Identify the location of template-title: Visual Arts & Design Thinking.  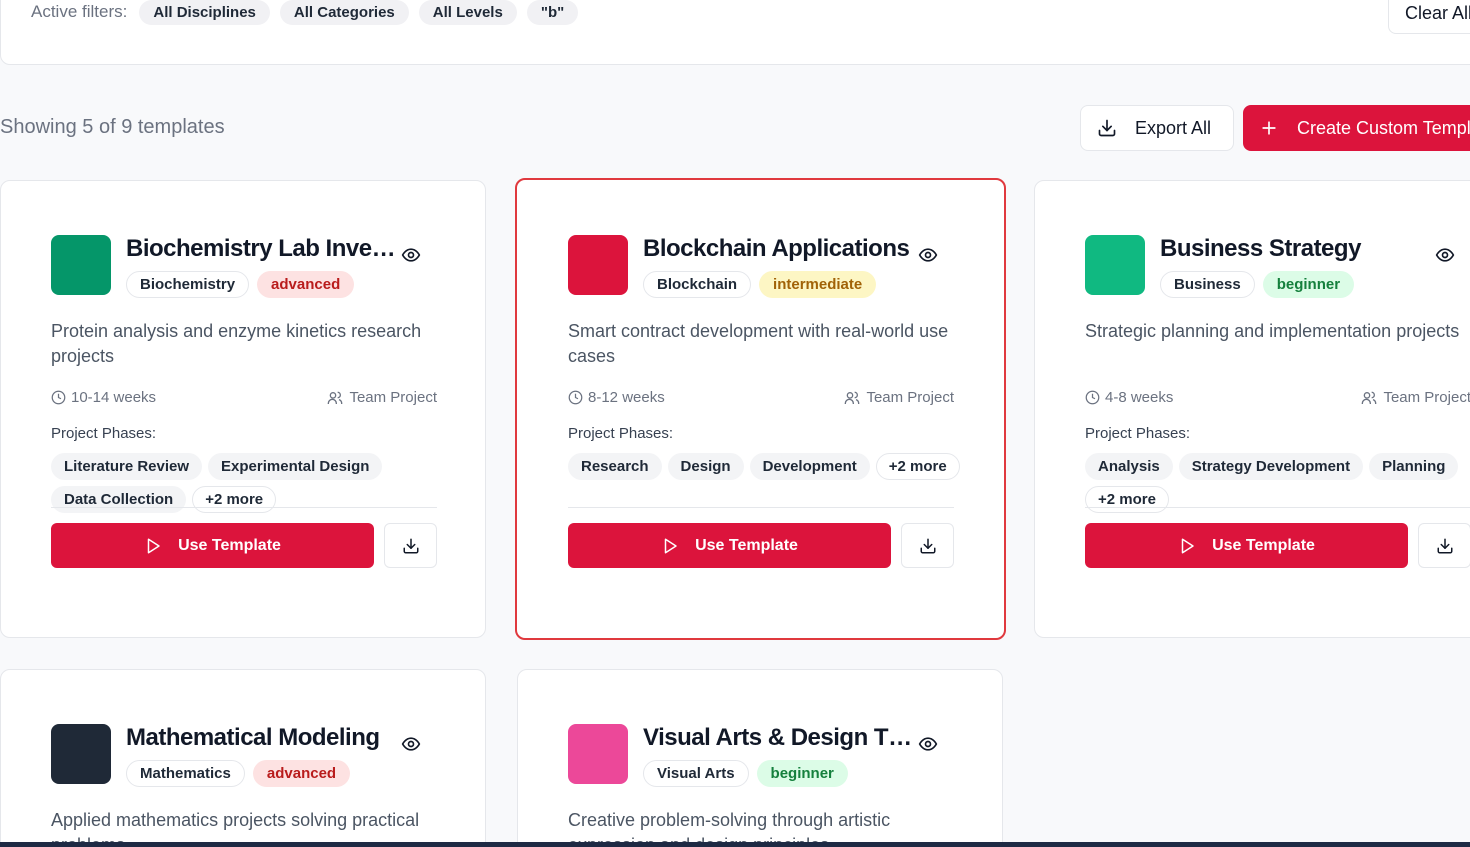
(778, 737).